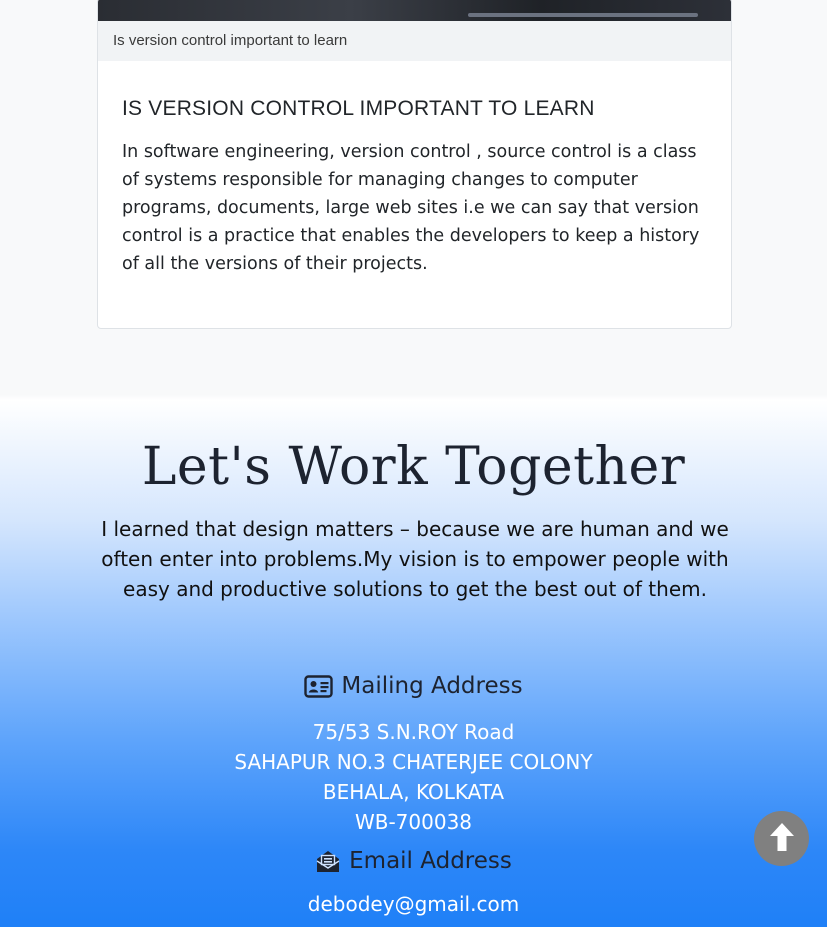  What do you see at coordinates (414, 10) in the screenshot?
I see `blog-card-image` at bounding box center [414, 10].